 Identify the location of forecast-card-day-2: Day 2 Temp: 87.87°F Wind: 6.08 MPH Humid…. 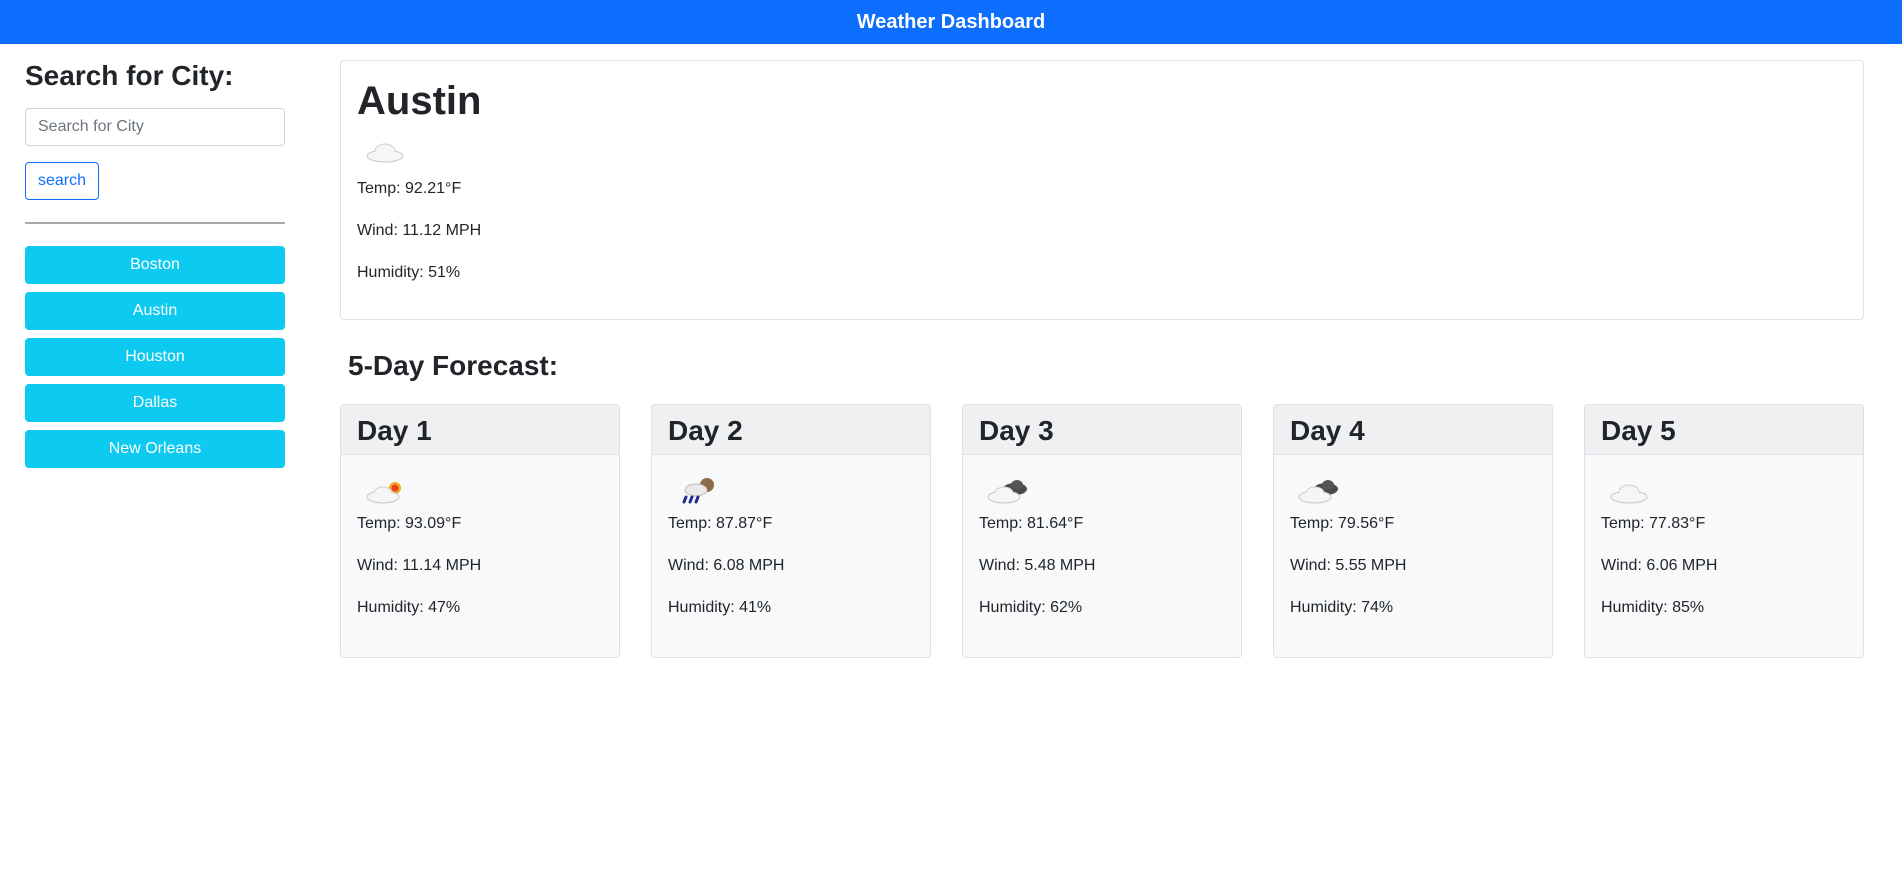
(791, 531).